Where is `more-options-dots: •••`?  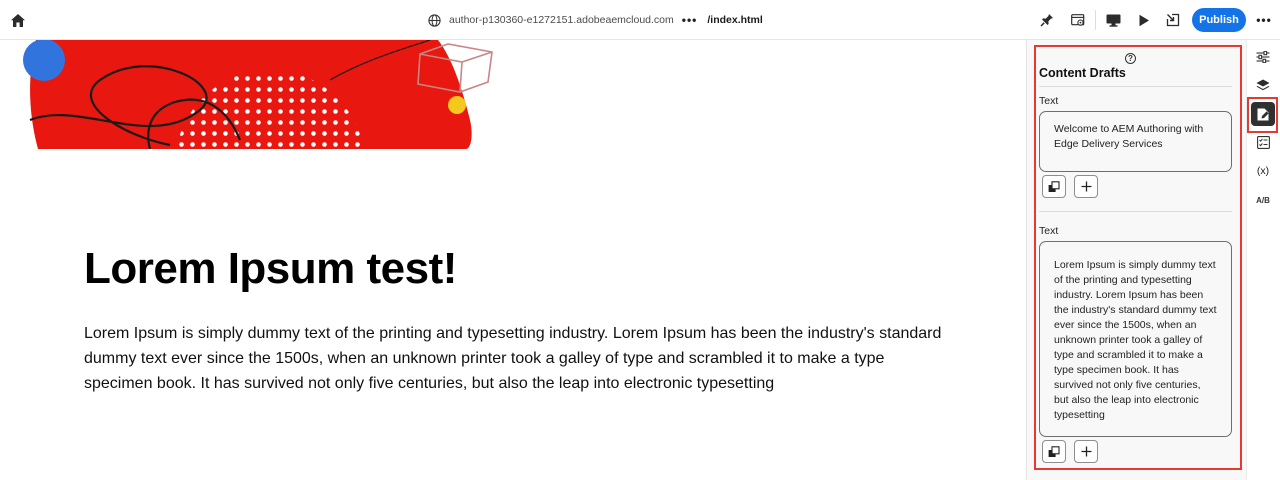
more-options-dots: ••• is located at coordinates (1264, 20).